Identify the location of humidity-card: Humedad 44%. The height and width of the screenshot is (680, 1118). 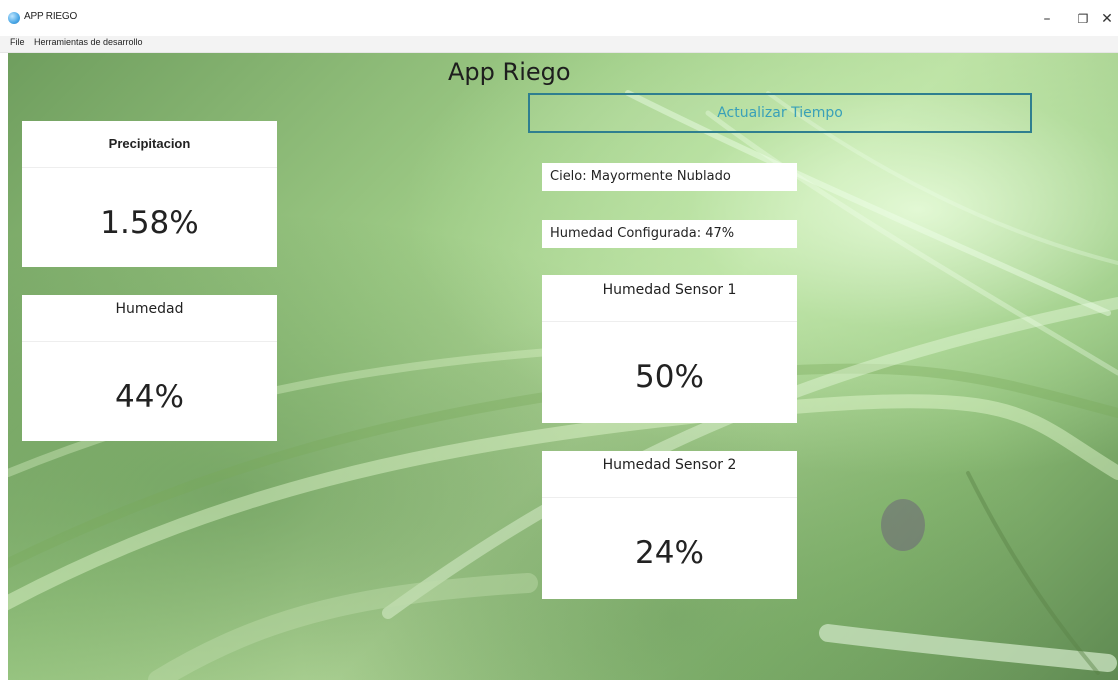
(149, 368).